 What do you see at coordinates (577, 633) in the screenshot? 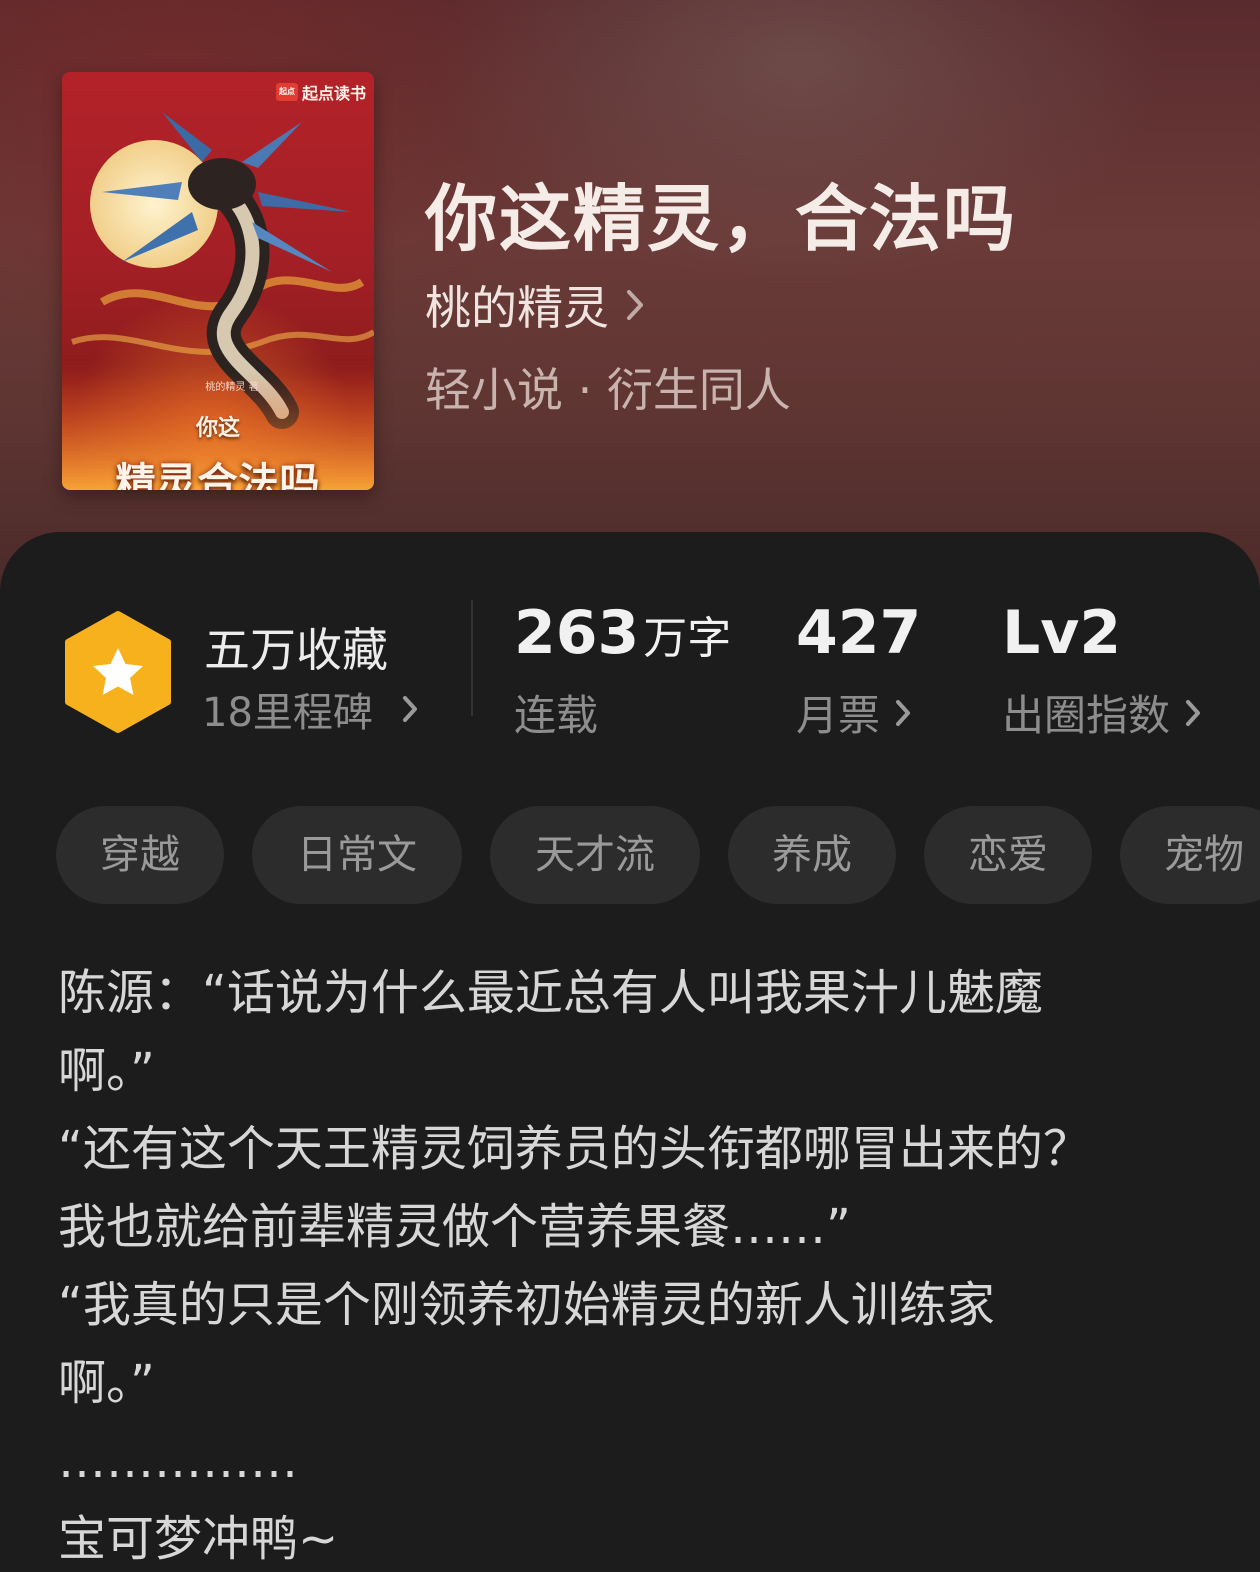
I see `word-count-number: 263` at bounding box center [577, 633].